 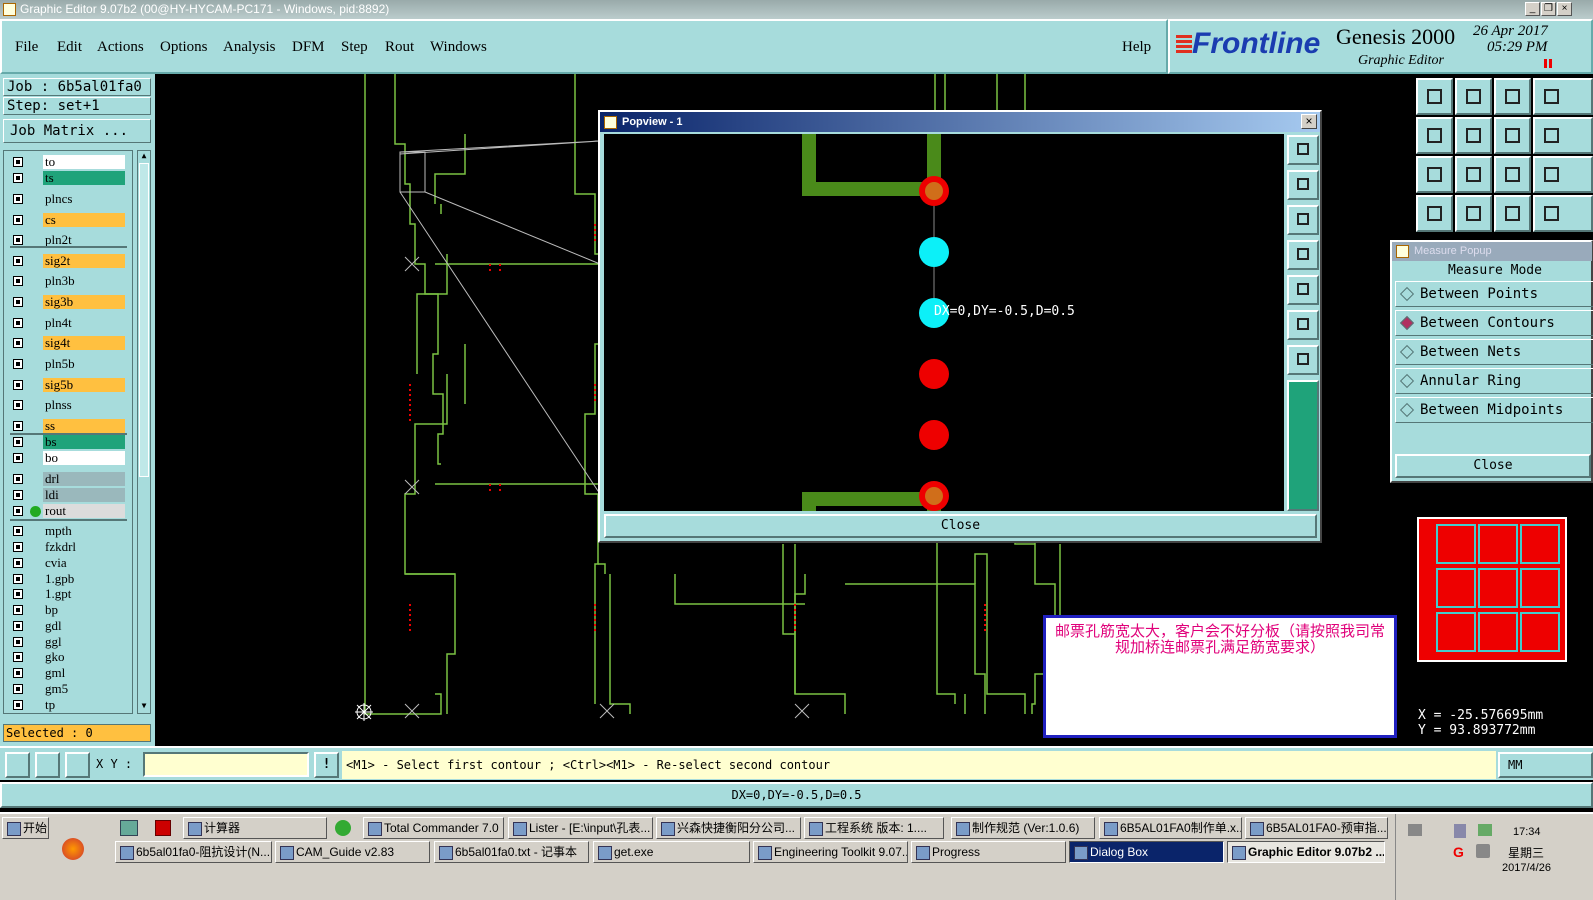 What do you see at coordinates (226, 764) in the screenshot?
I see `xy-input` at bounding box center [226, 764].